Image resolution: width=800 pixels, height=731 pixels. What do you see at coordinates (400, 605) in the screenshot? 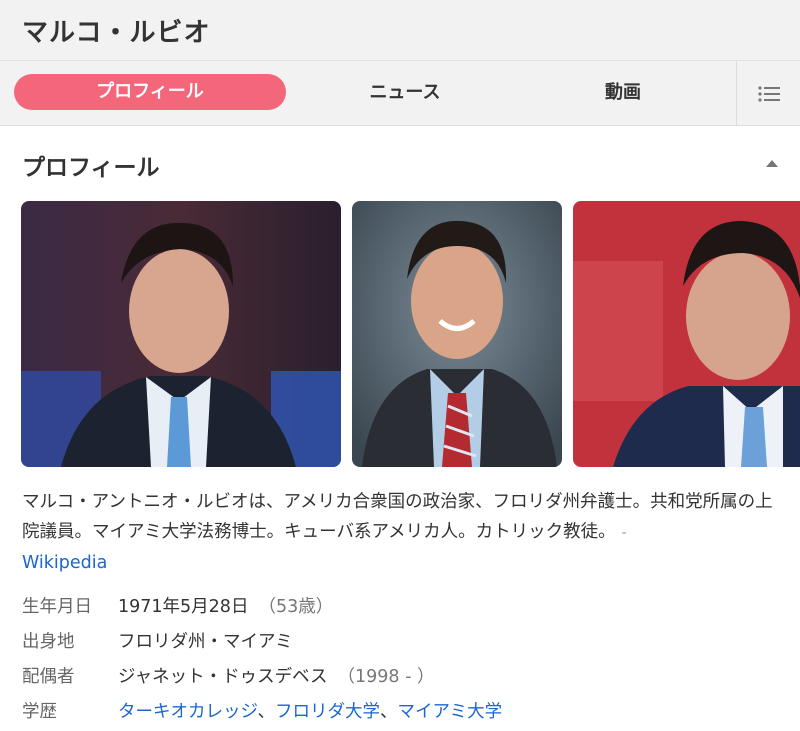
I see `fact-row-birth: 生年月日 1971年5月28日 （53歳）` at bounding box center [400, 605].